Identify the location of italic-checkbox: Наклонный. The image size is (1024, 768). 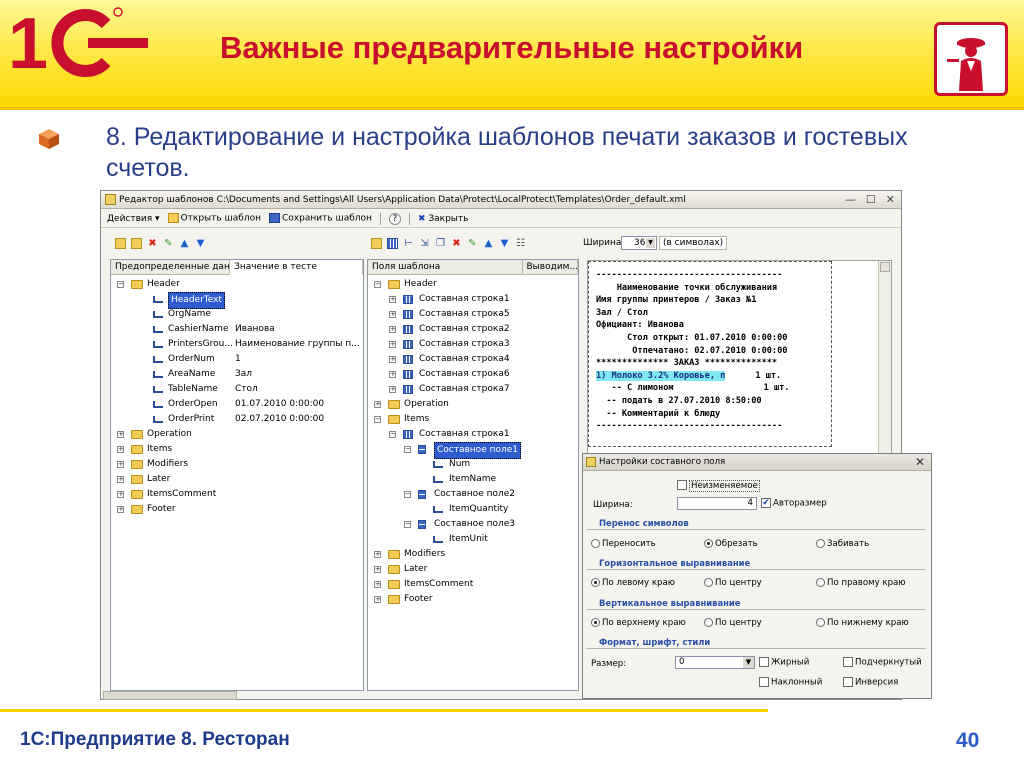
(790, 682).